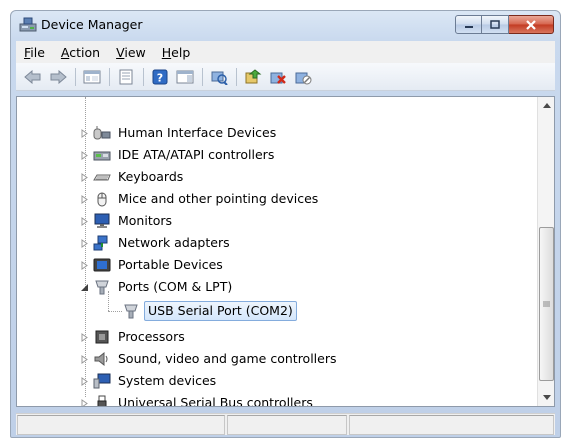 This screenshot has height=448, width=571. Describe the element at coordinates (303, 77) in the screenshot. I see `disable-button` at that location.